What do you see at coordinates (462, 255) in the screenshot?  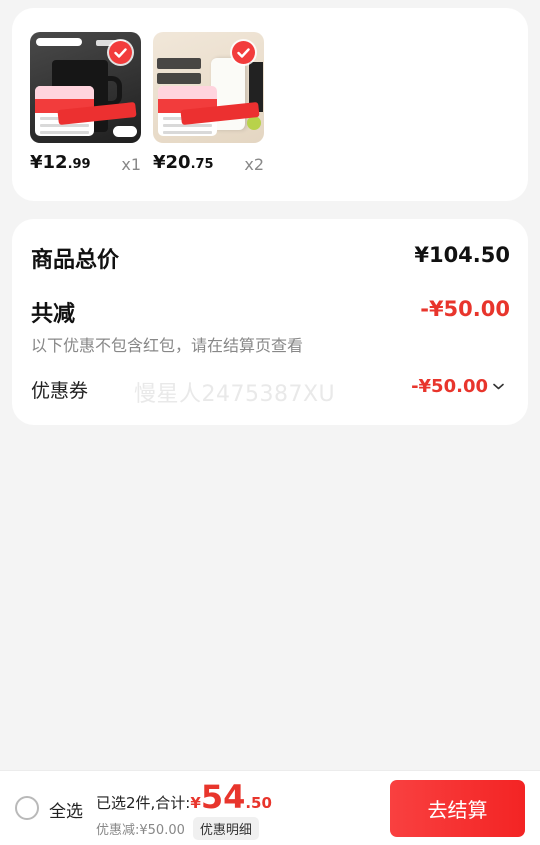 I see `total-price-value: ¥104.50` at bounding box center [462, 255].